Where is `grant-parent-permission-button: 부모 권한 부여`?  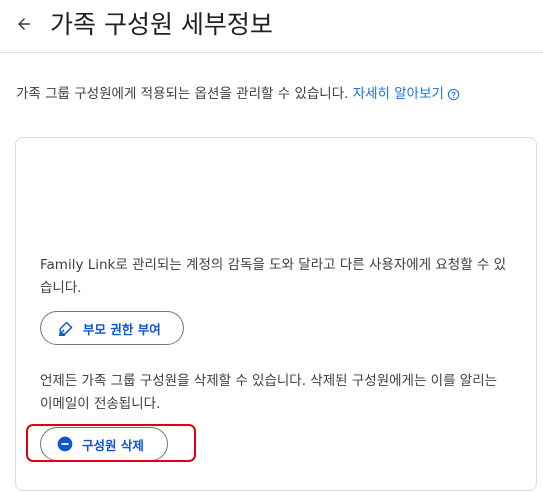
grant-parent-permission-button: 부모 권한 부여 is located at coordinates (112, 328).